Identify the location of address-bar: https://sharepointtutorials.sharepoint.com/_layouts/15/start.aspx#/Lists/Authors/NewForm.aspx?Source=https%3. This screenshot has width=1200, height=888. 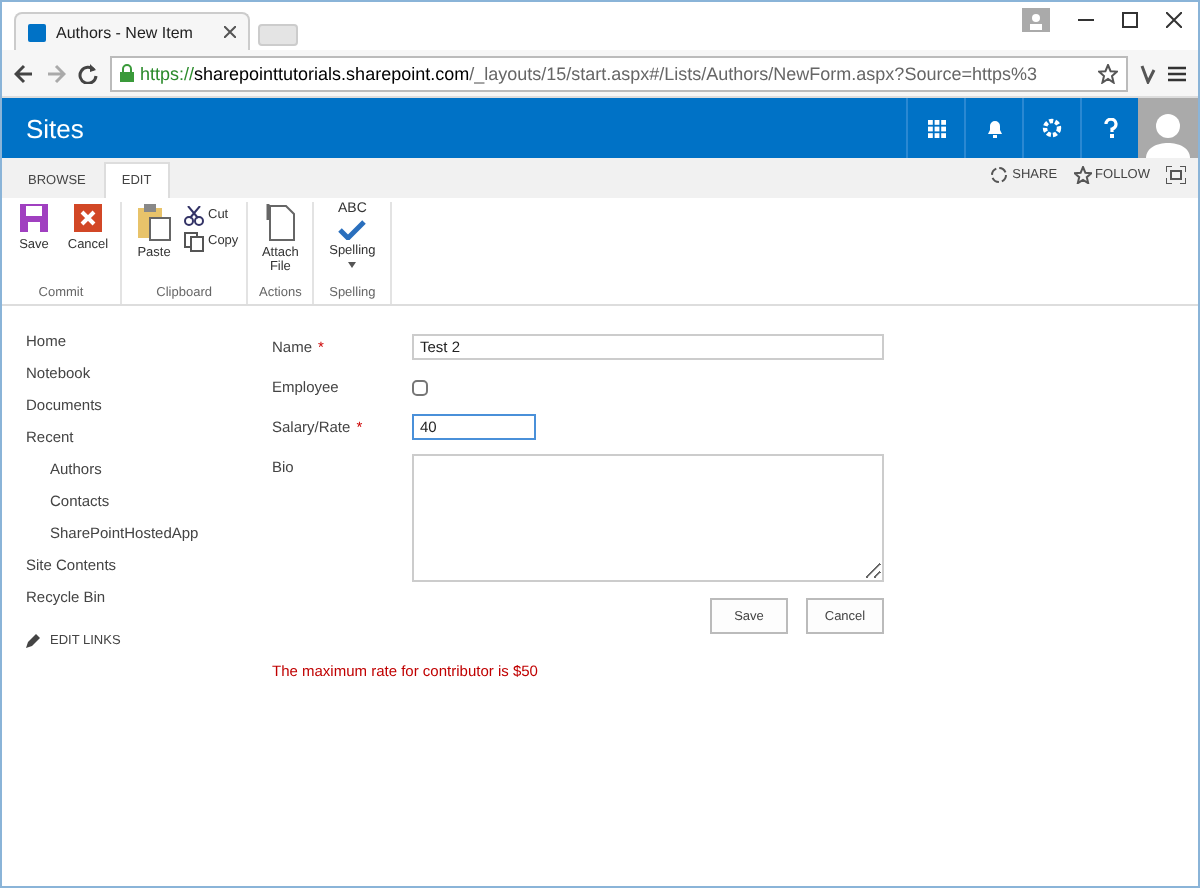
(619, 73).